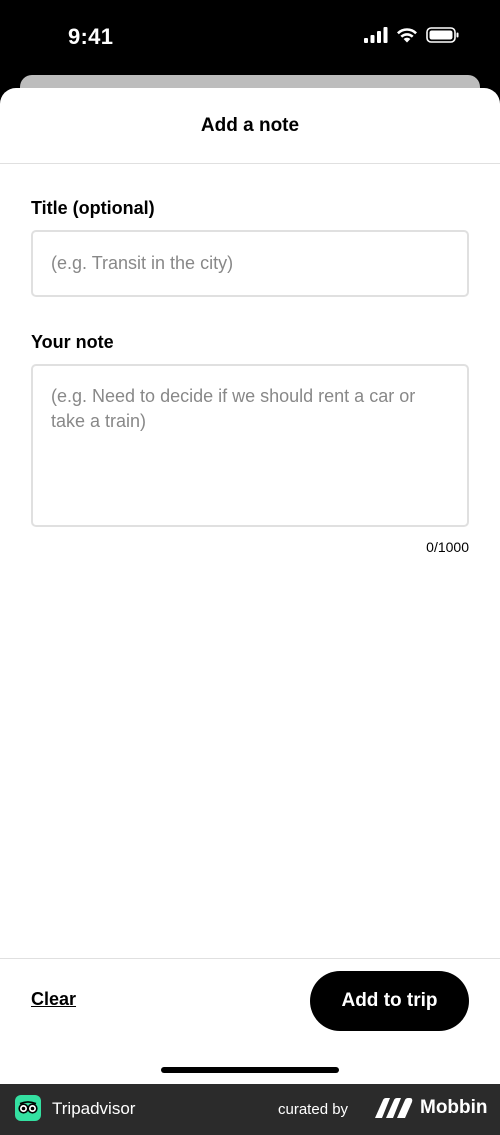  What do you see at coordinates (376, 35) in the screenshot?
I see `signal-icon` at bounding box center [376, 35].